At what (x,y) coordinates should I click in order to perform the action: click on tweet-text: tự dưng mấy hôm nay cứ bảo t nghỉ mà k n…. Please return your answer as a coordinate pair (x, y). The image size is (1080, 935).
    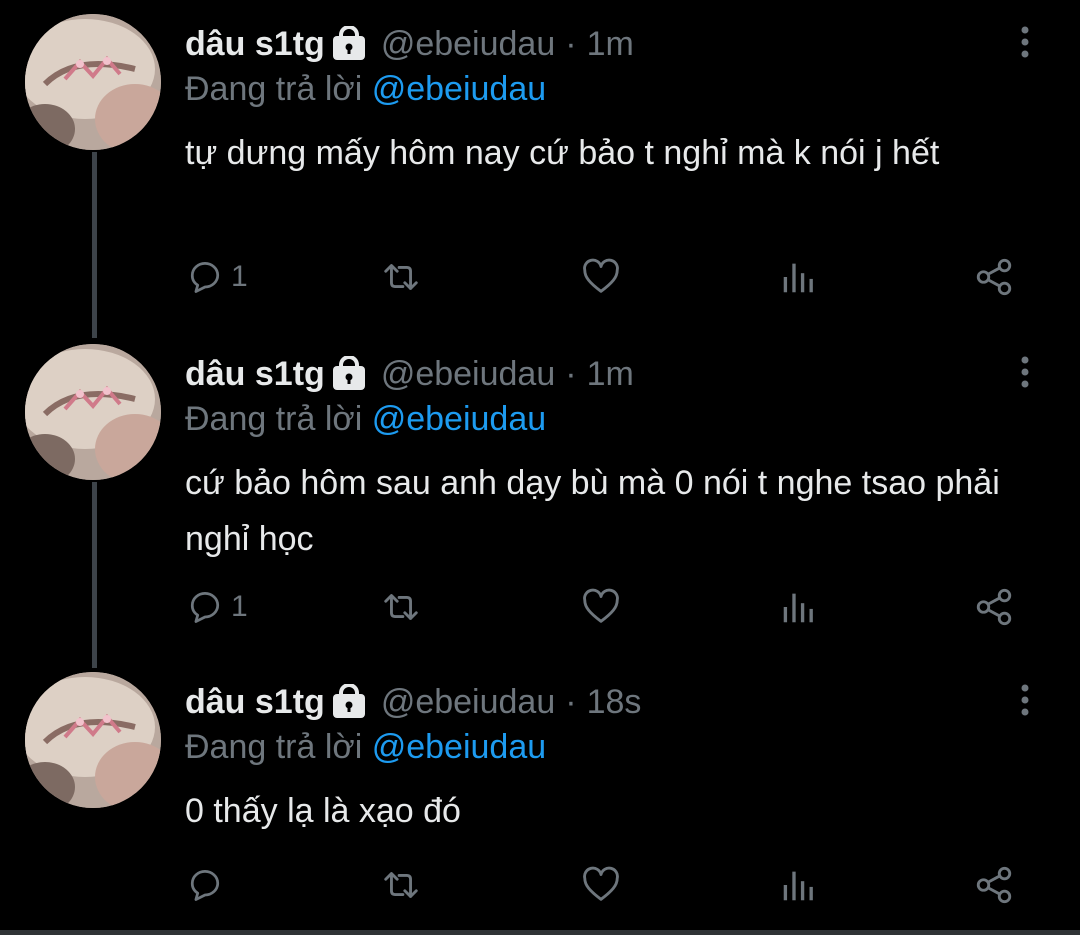
    Looking at the image, I should click on (562, 153).